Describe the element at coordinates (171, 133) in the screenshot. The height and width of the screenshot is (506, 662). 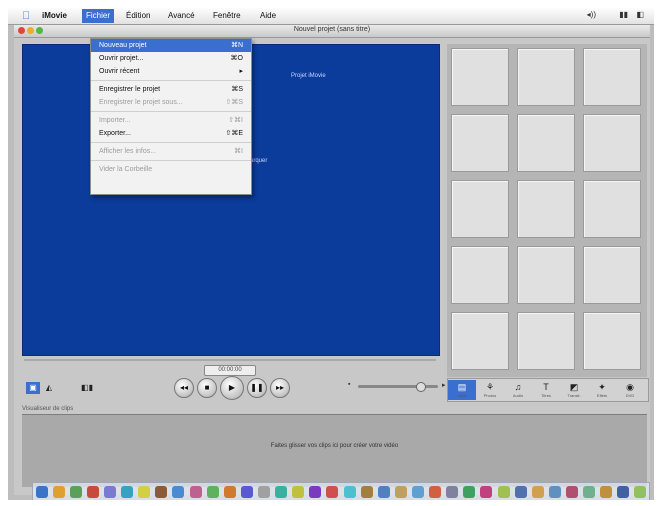
I see `menu-item-export: Exporter... ⇧⌘E` at that location.